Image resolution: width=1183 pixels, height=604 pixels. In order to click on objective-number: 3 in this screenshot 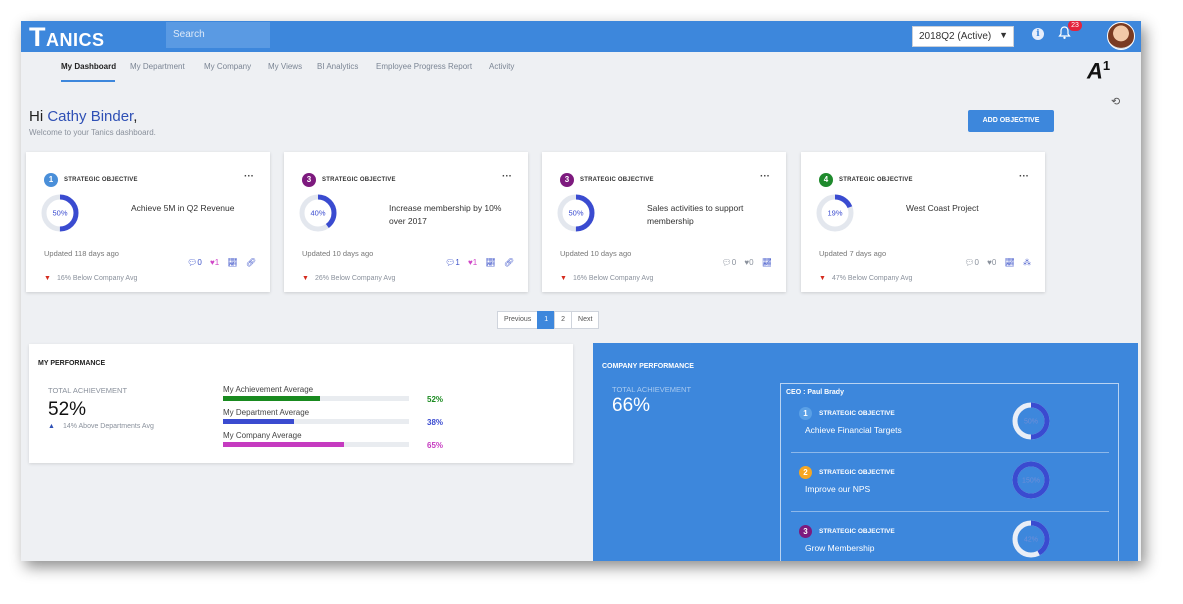, I will do `click(309, 180)`.